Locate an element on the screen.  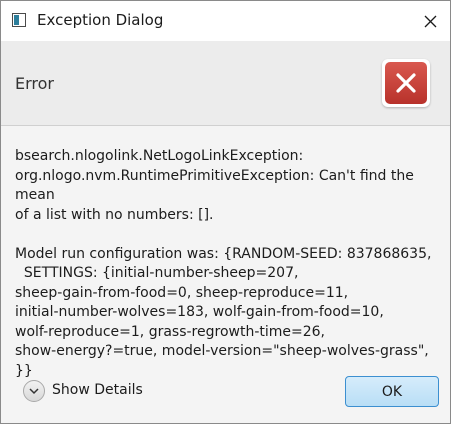
show-details-label: Show Details is located at coordinates (97, 390).